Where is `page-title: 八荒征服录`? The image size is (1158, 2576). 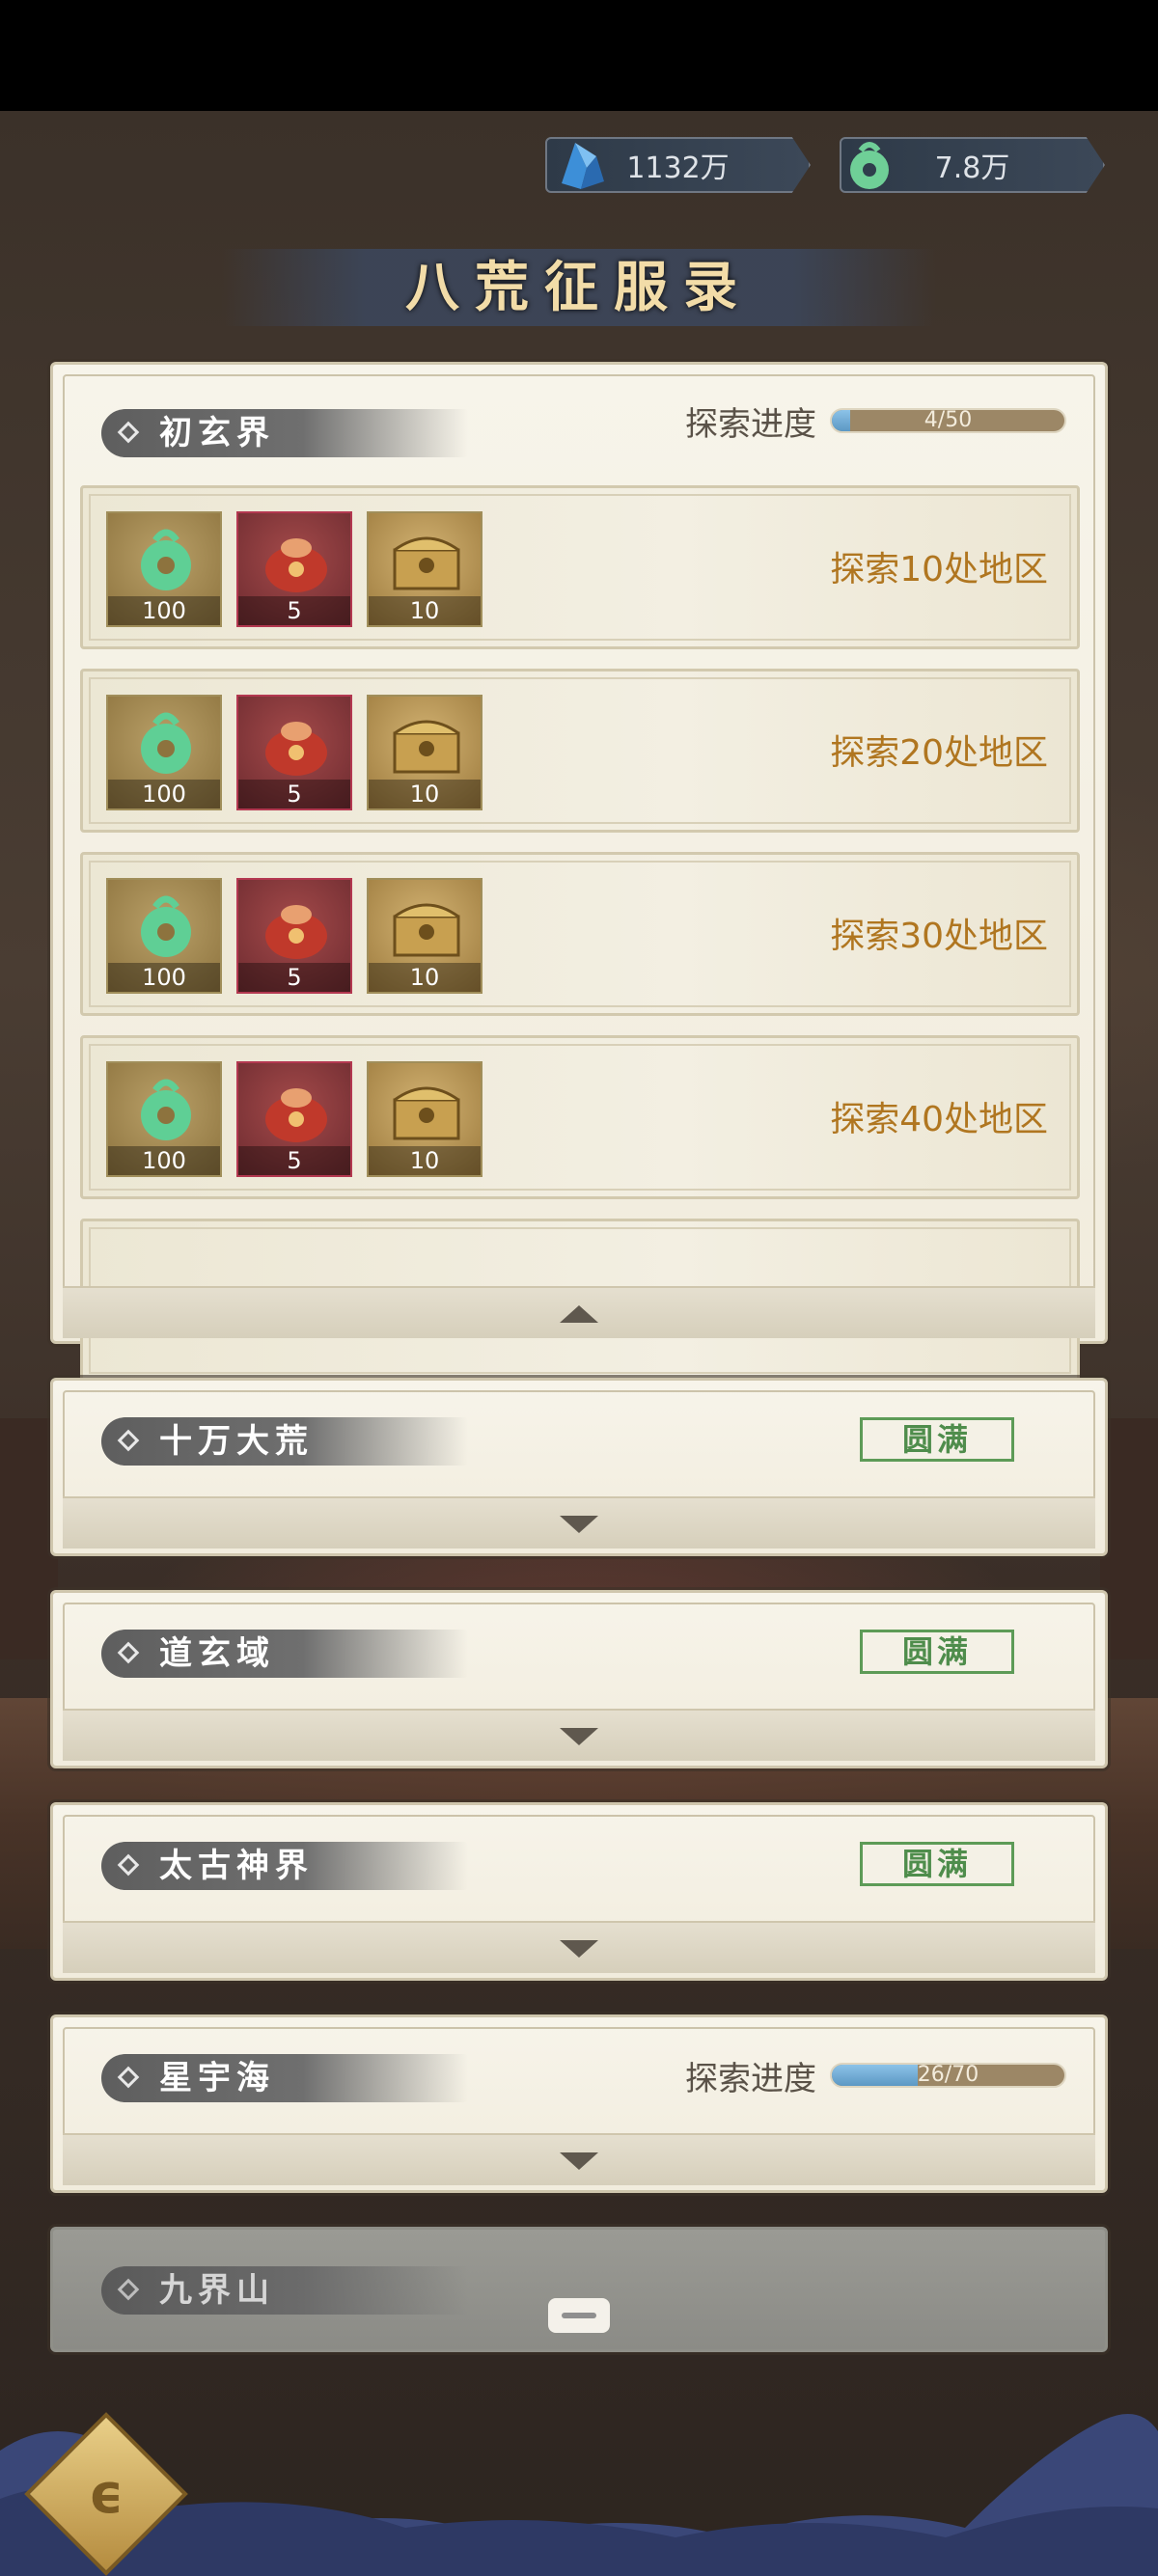
page-title: 八荒征服录 is located at coordinates (579, 287).